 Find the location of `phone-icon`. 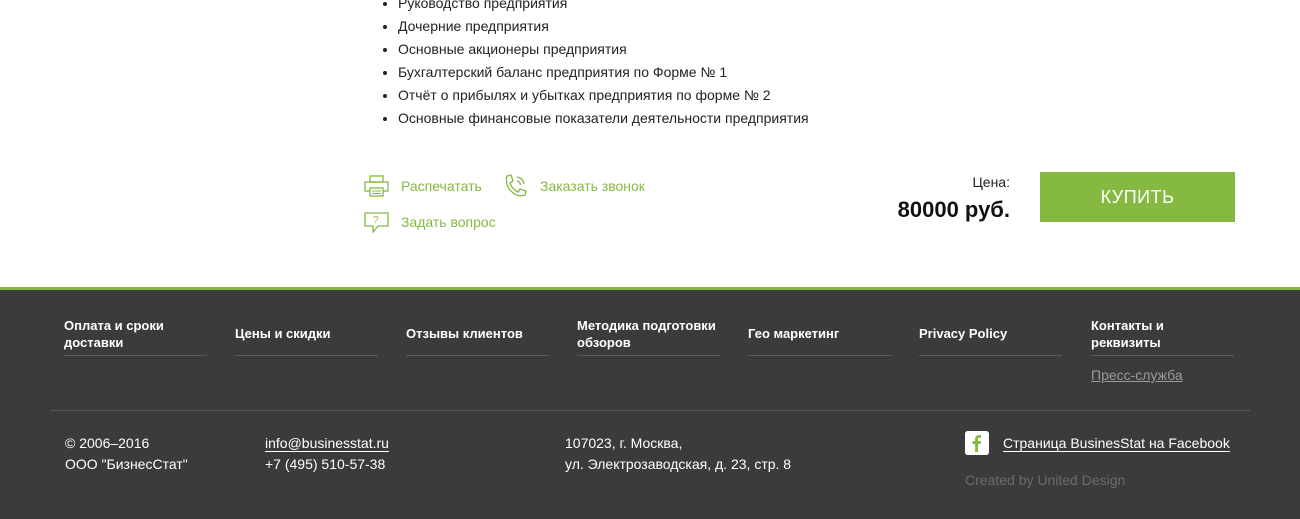

phone-icon is located at coordinates (516, 185).